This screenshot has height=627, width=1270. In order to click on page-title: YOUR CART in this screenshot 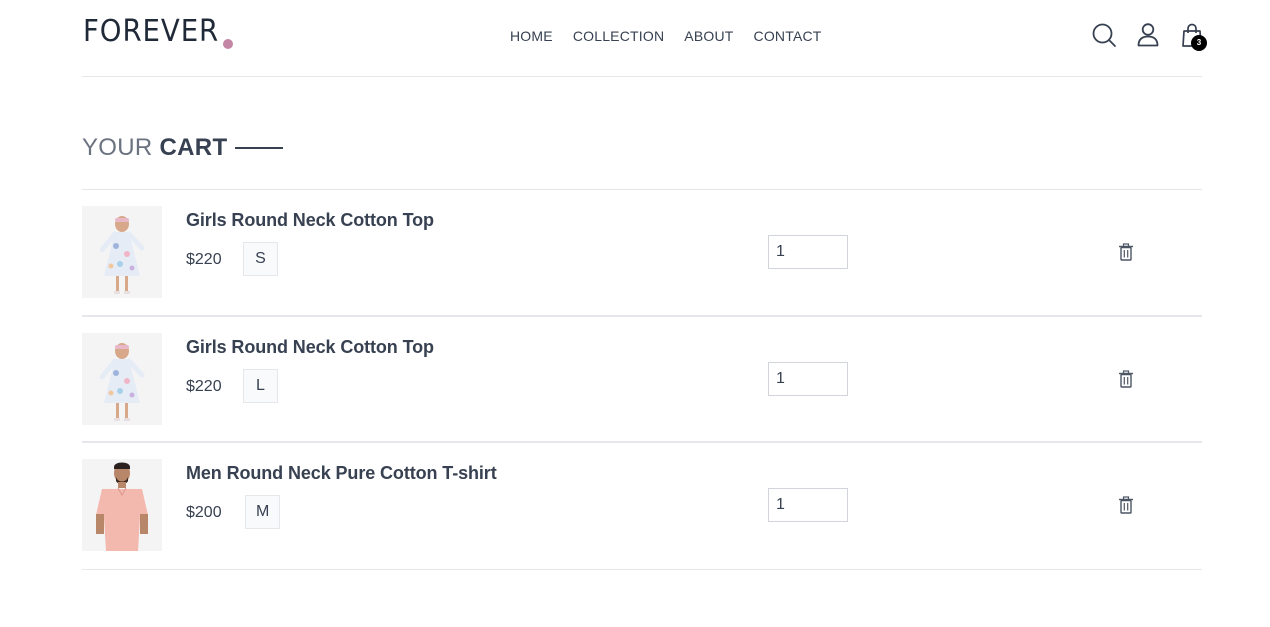, I will do `click(183, 148)`.